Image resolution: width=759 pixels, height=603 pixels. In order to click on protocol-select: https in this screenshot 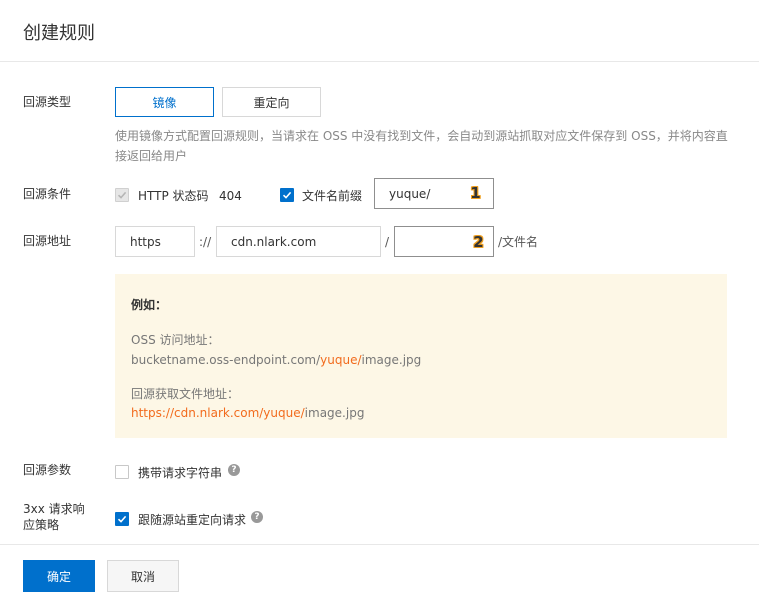, I will do `click(155, 241)`.